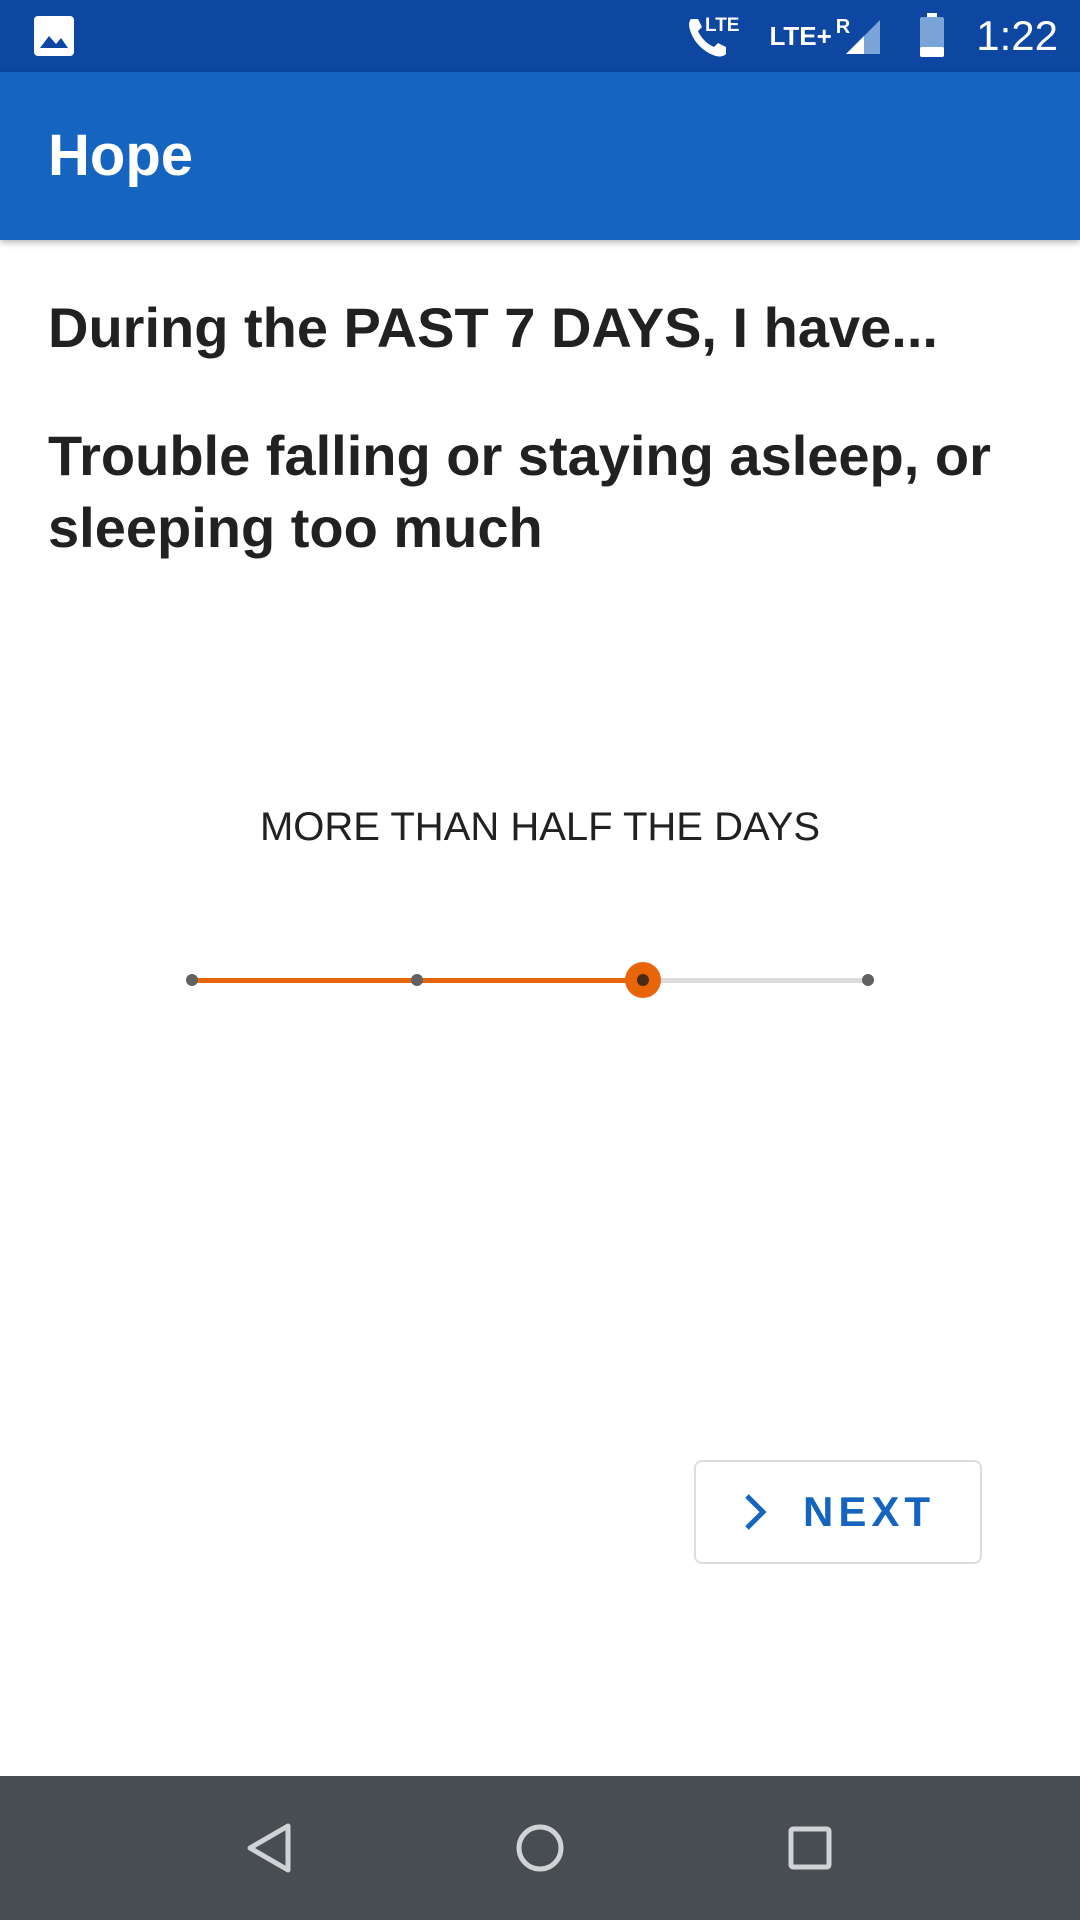 Image resolution: width=1080 pixels, height=1920 pixels. Describe the element at coordinates (540, 36) in the screenshot. I see `status-bar: LTE LTE+ R 1:22` at that location.